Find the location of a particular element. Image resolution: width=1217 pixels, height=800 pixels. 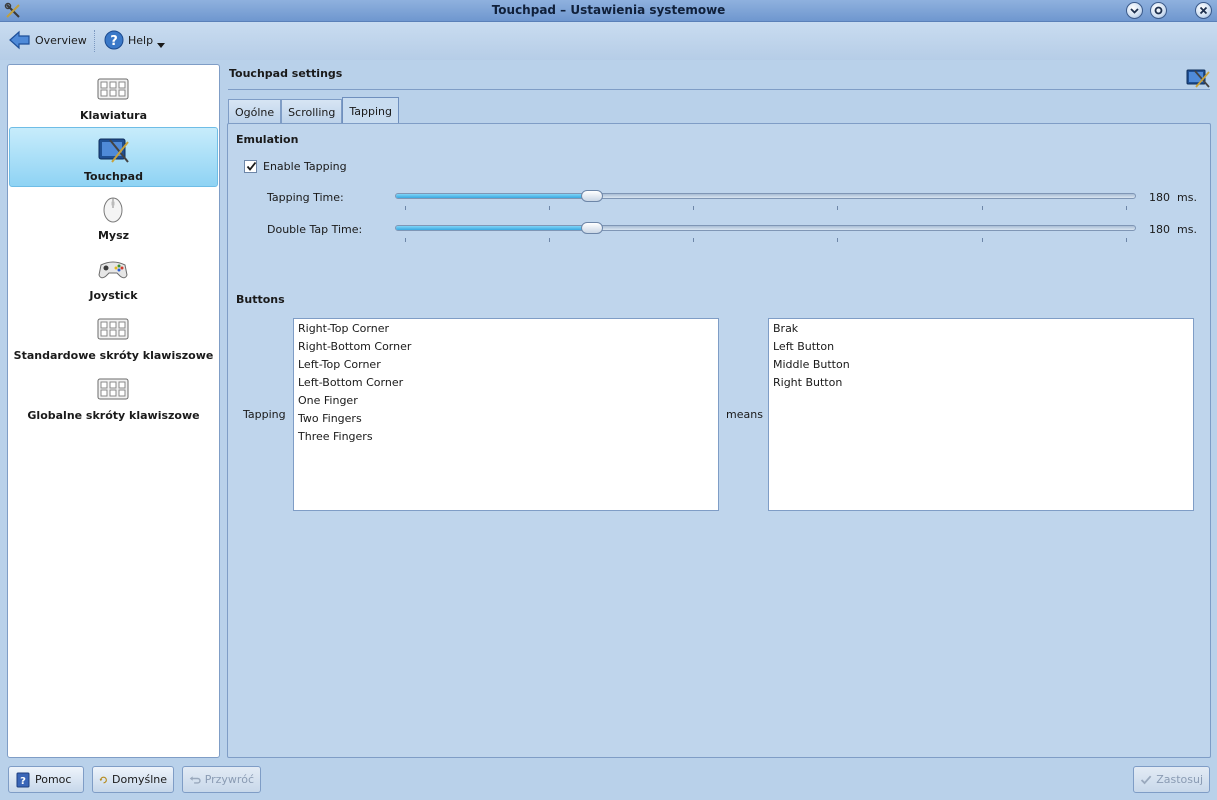

sidebar-item-global-shortcuts: Globalne skróty klawiszowe is located at coordinates (113, 397).